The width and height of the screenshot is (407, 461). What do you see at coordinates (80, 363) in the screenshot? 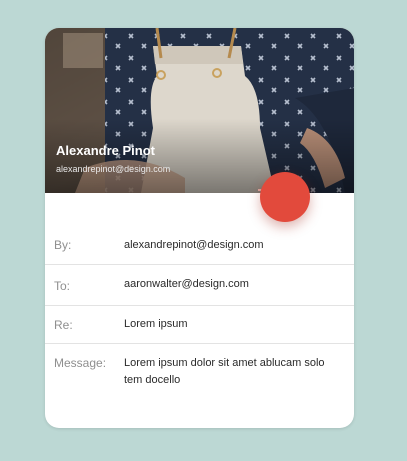
I see `message-label: Message:` at bounding box center [80, 363].